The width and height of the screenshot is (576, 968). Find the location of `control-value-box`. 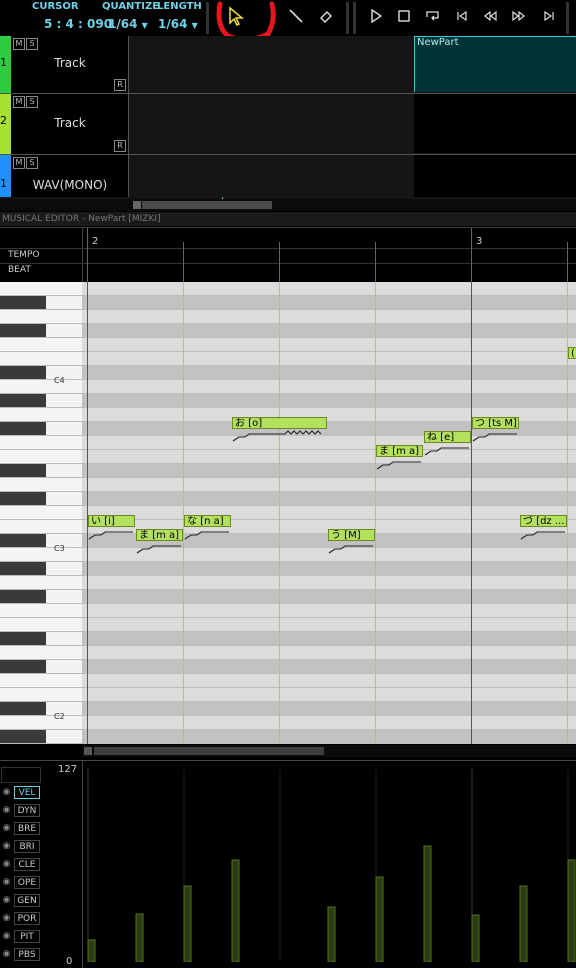

control-value-box is located at coordinates (21, 775).